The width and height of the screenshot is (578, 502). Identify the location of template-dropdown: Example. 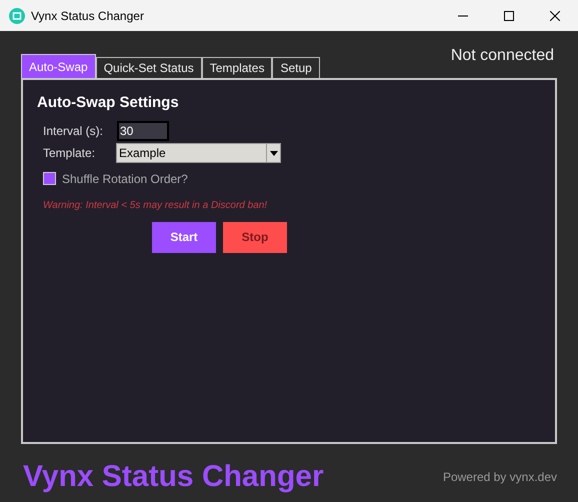
(198, 152).